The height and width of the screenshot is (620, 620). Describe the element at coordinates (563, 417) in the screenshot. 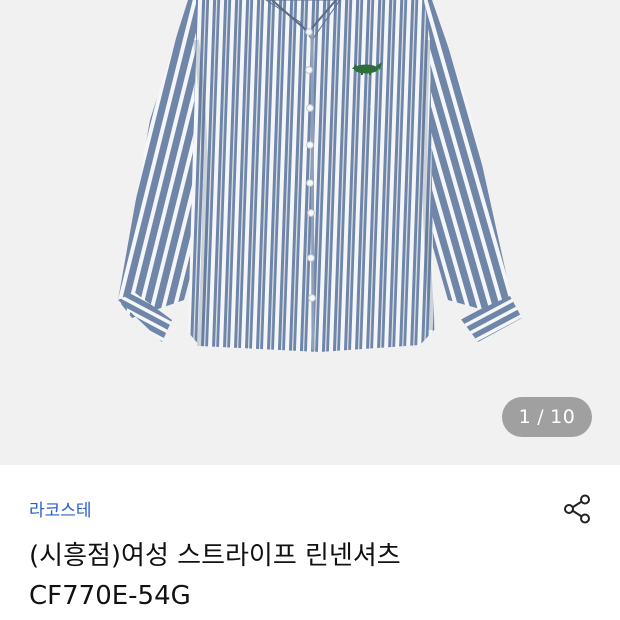

I see `image-counter-total: 10` at that location.